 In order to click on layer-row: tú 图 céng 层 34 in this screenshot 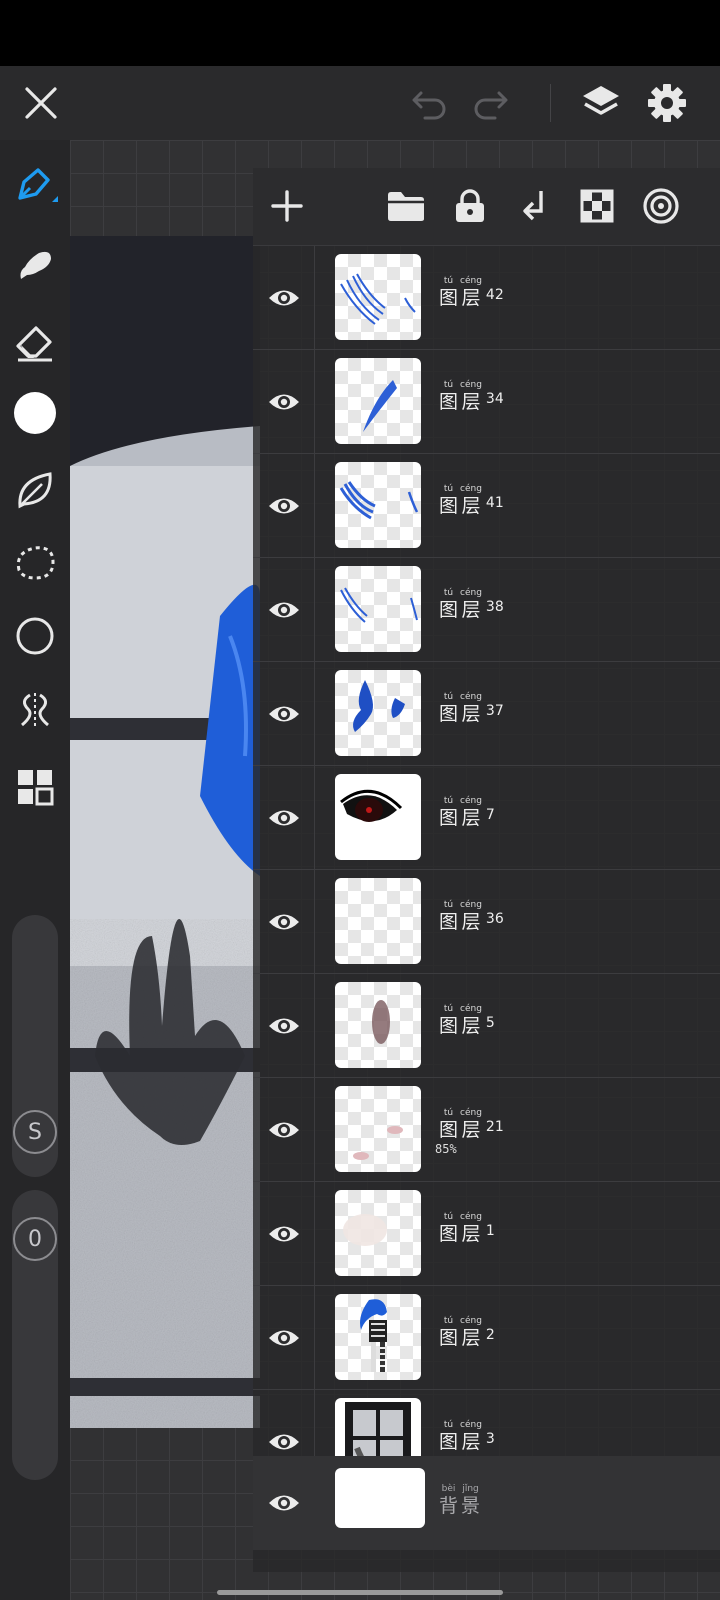, I will do `click(486, 402)`.